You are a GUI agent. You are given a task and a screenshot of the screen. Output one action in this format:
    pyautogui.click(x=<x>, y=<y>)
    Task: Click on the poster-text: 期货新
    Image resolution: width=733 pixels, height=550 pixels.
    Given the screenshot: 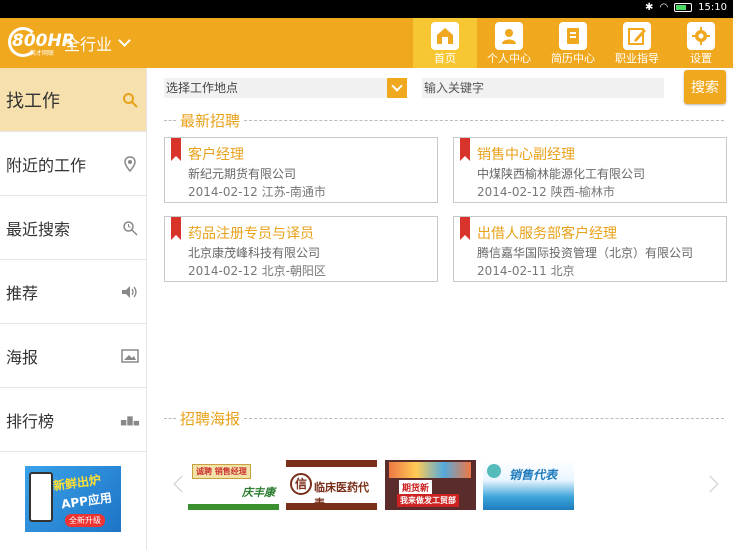 What is the action you would take?
    pyautogui.click(x=416, y=487)
    